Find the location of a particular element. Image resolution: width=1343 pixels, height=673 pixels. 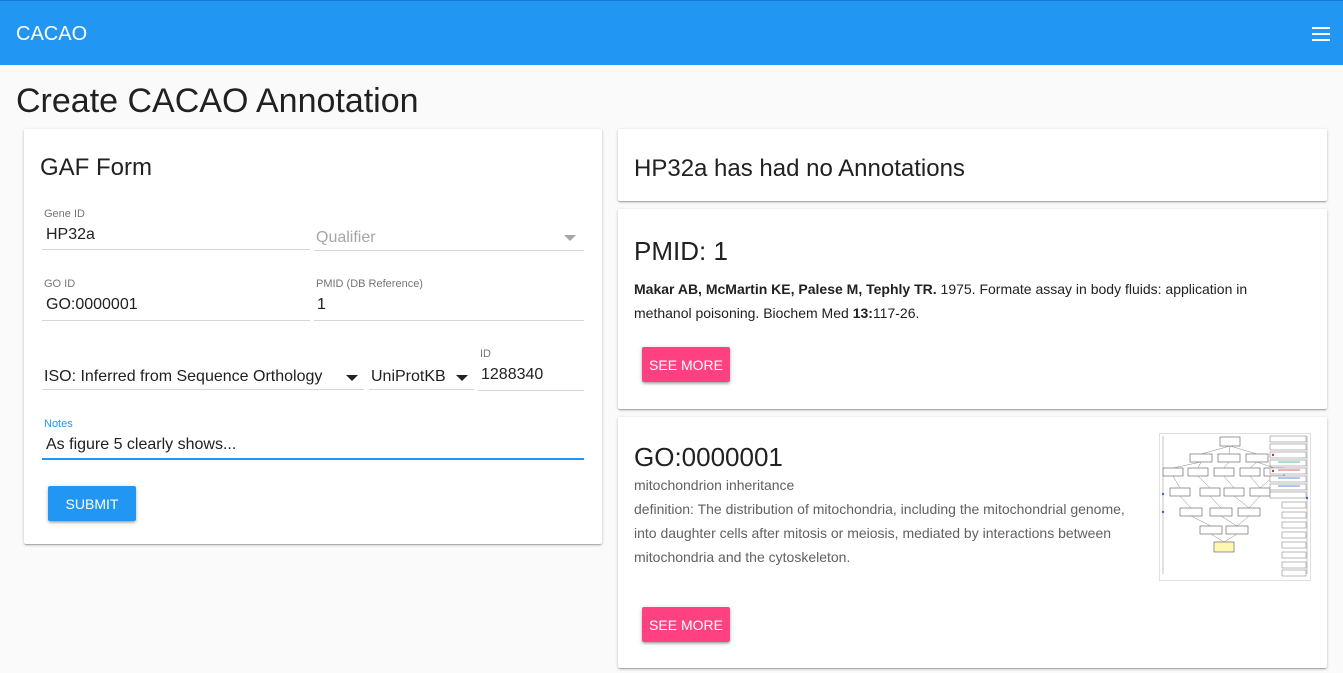

go-graph-image is located at coordinates (1235, 507).